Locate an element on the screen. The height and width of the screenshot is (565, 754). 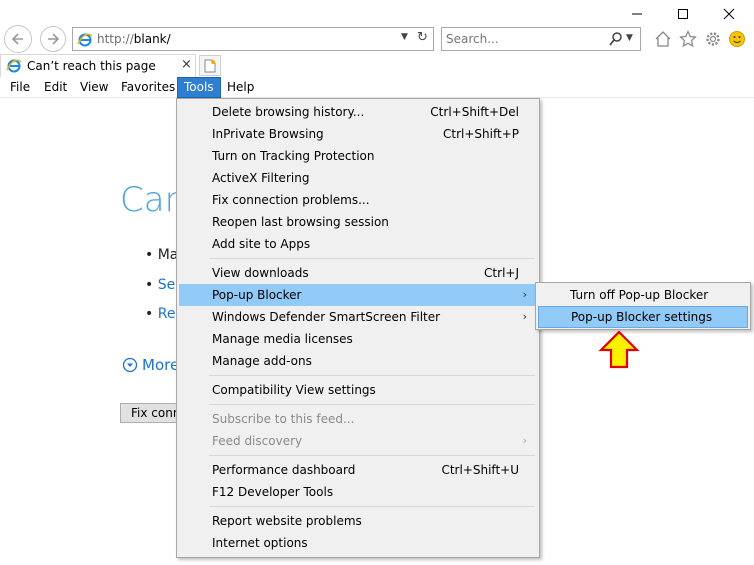
menu-view: View is located at coordinates (94, 87).